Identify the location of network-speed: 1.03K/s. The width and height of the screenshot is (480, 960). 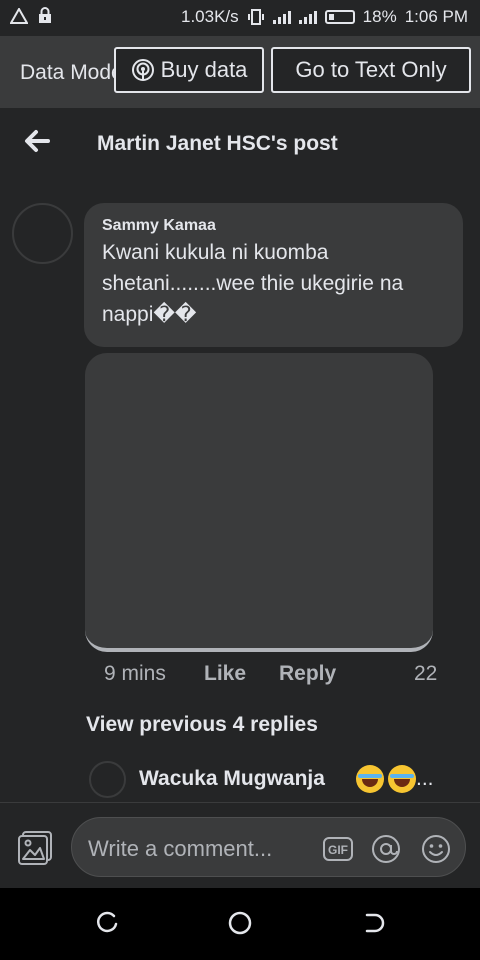
(210, 16).